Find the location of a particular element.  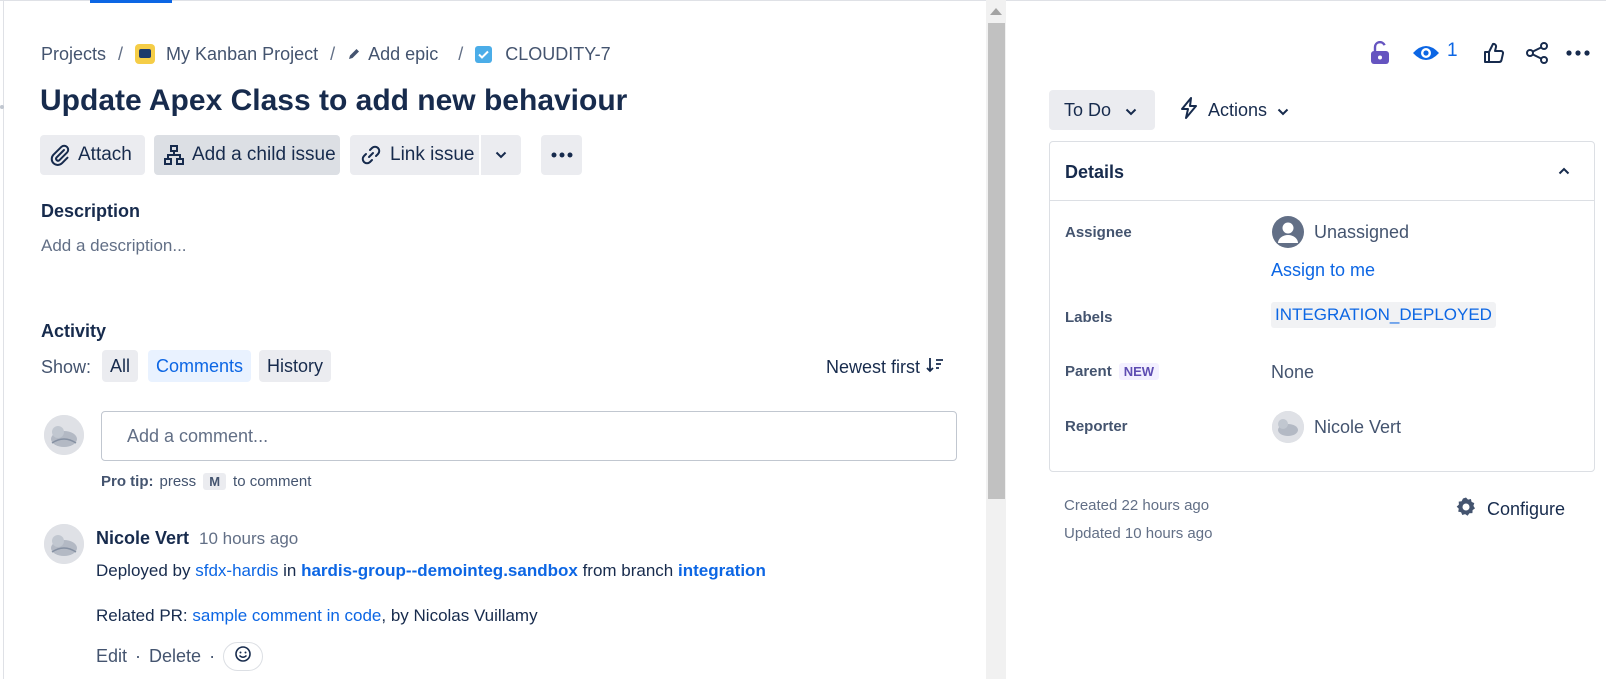

breadcrumb-projects: Projects is located at coordinates (73, 54).